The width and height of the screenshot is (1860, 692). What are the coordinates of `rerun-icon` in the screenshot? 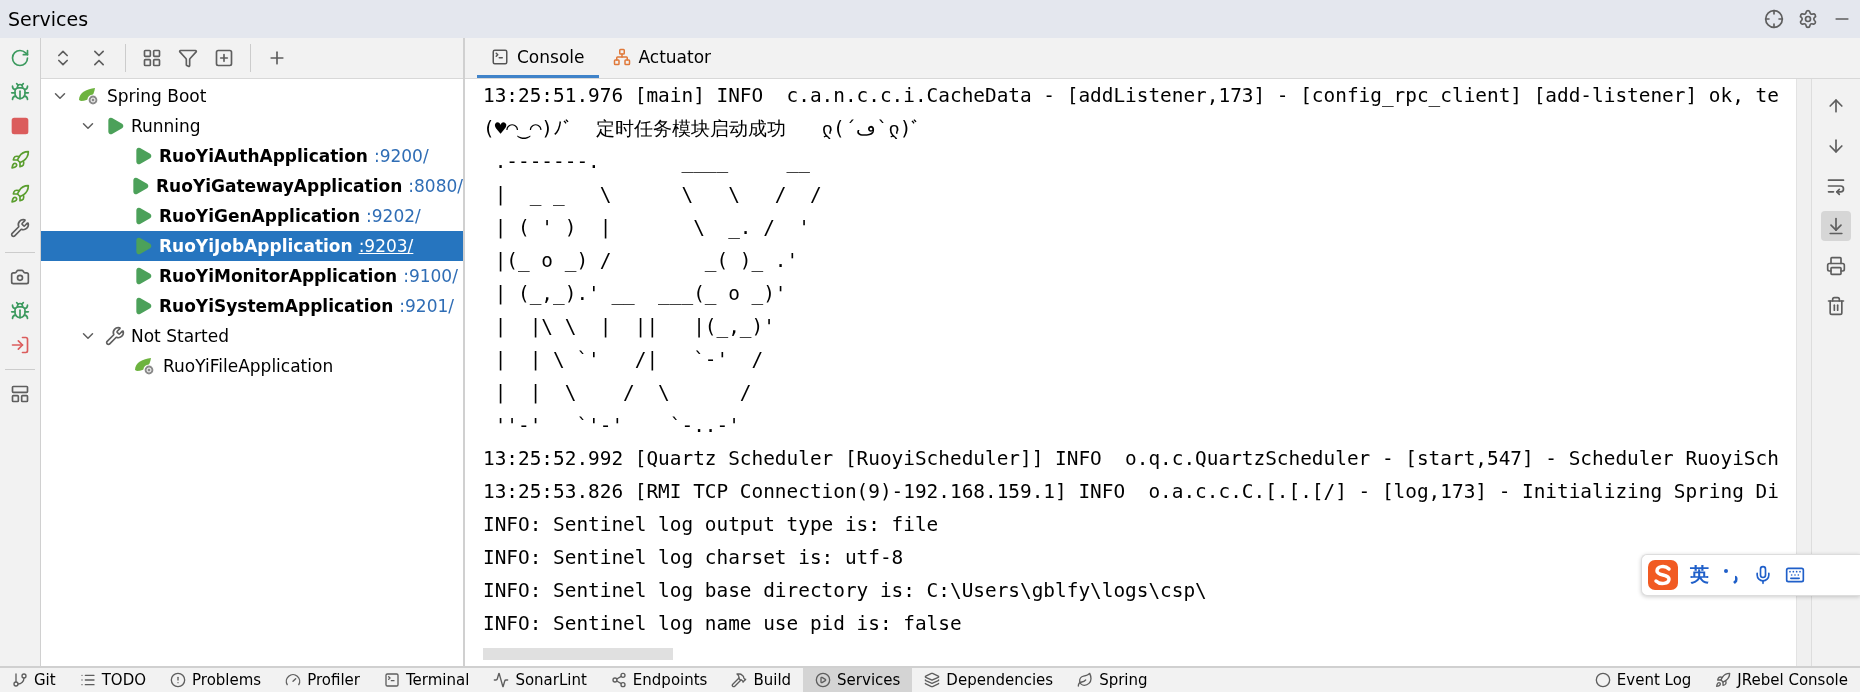 It's located at (20, 58).